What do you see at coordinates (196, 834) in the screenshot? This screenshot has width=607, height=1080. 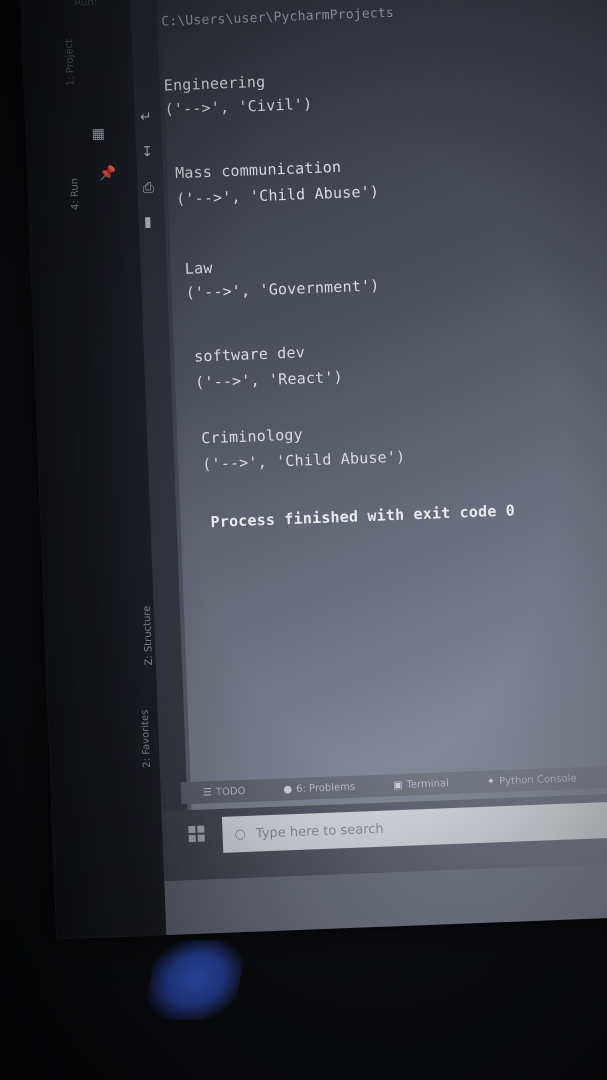 I see `windows-start-icon` at bounding box center [196, 834].